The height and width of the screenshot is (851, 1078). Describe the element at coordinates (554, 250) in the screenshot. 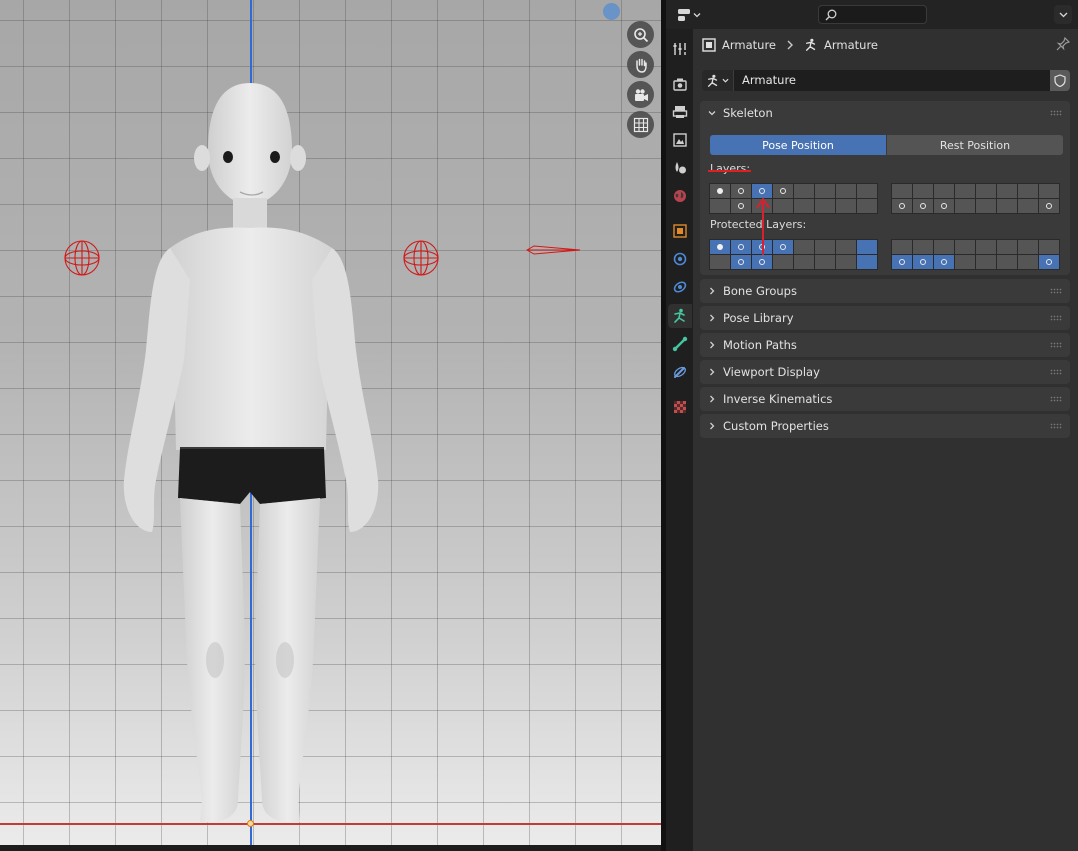

I see `bone-octahedral` at that location.